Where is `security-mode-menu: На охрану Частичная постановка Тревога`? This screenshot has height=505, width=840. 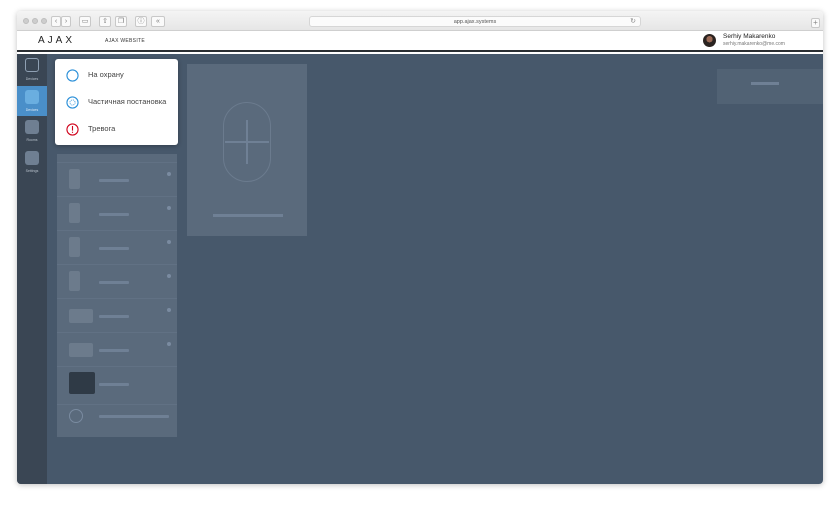
security-mode-menu: На охрану Частичная постановка Тревога is located at coordinates (116, 102).